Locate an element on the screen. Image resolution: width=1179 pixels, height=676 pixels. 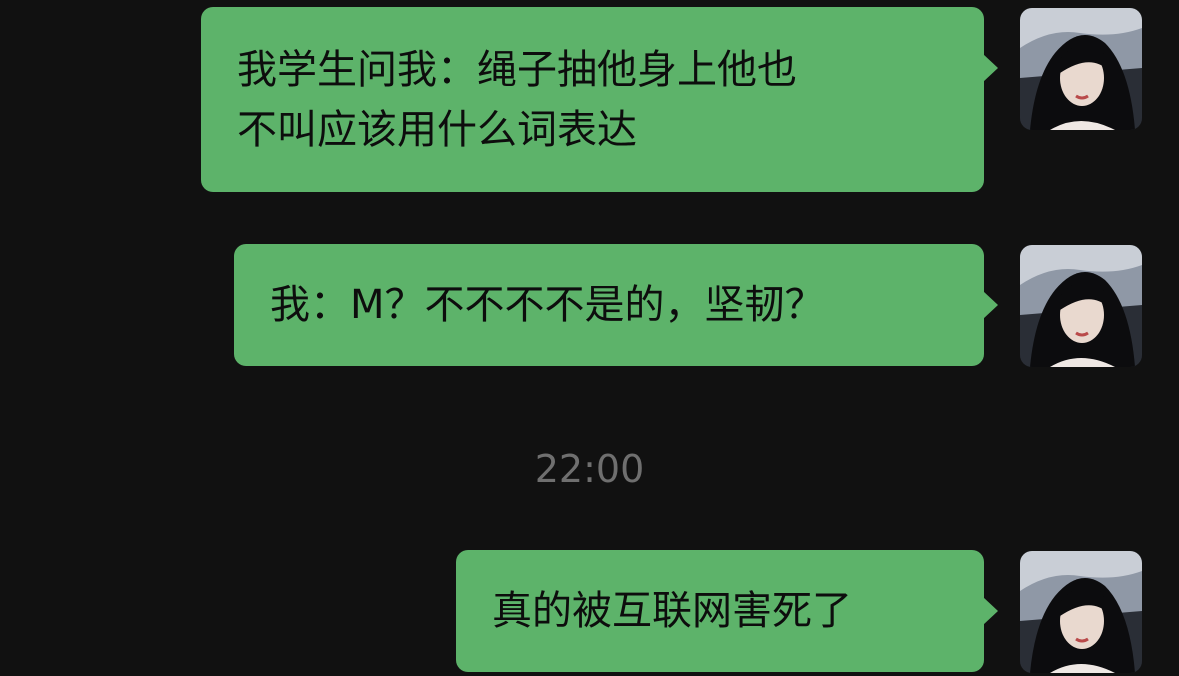
message-text: 我：M？不不不不是的，坚韧？ is located at coordinates (547, 305).